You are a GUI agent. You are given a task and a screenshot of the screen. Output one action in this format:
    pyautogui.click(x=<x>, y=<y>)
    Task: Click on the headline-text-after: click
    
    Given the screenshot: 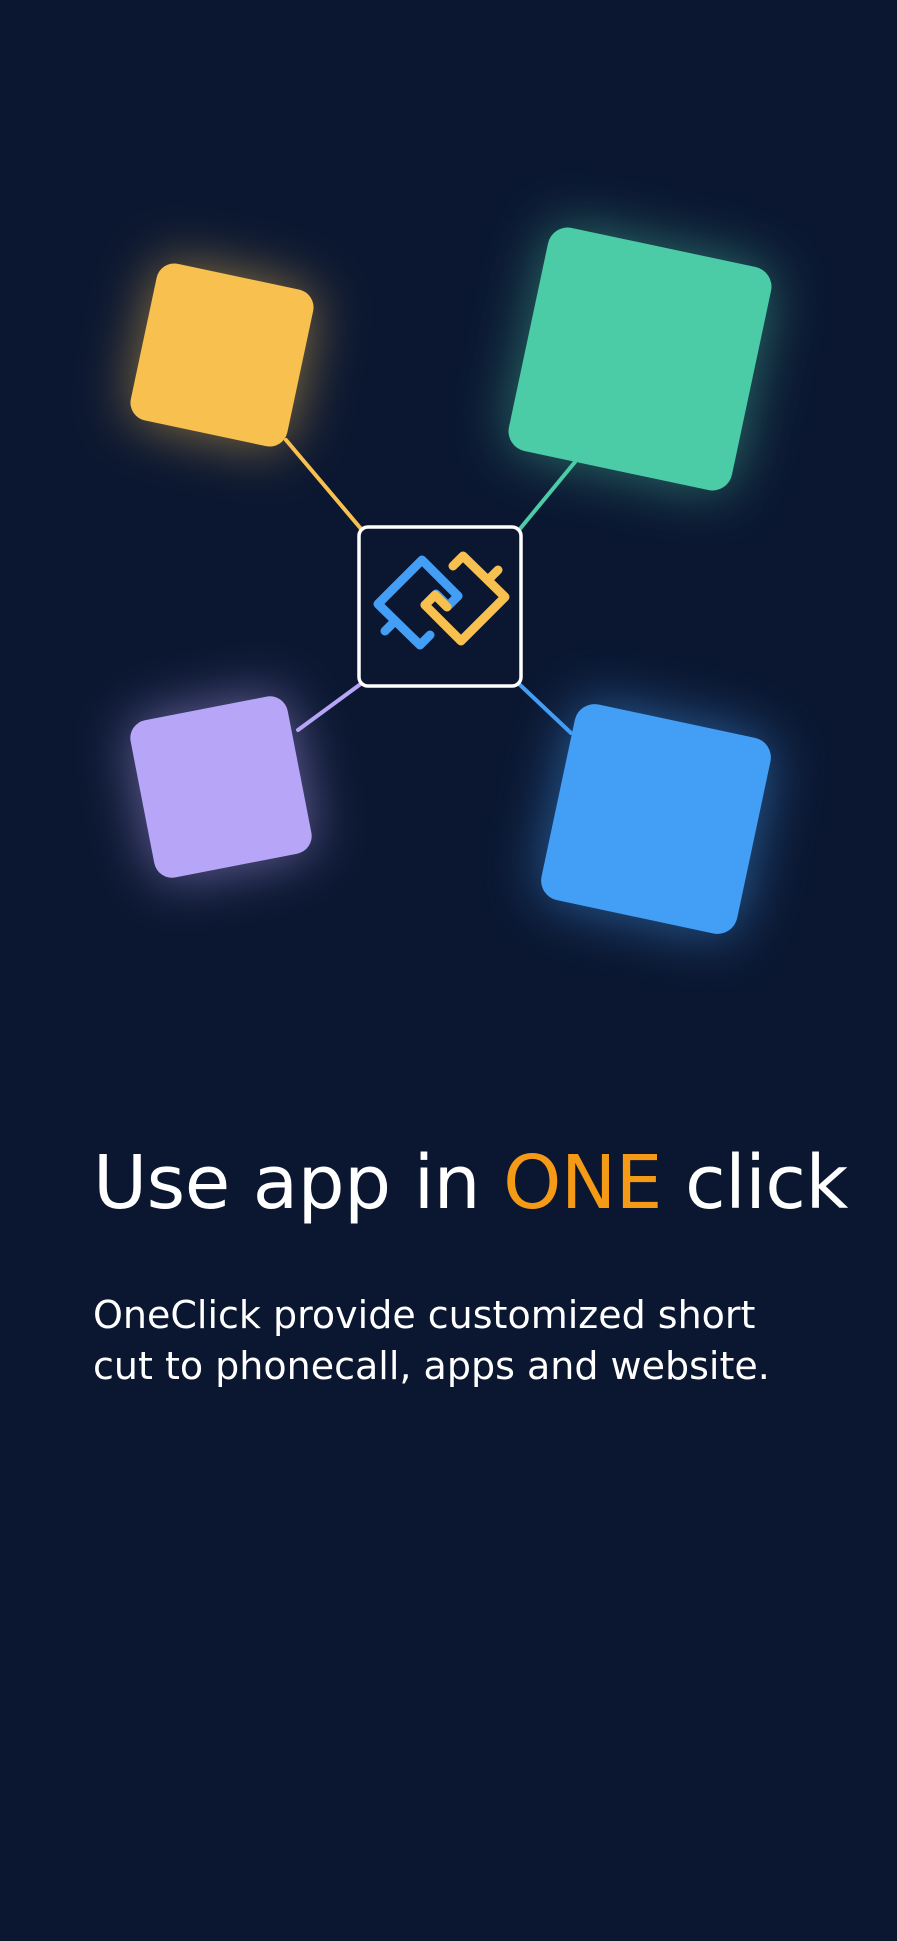 What is the action you would take?
    pyautogui.click(x=754, y=1183)
    